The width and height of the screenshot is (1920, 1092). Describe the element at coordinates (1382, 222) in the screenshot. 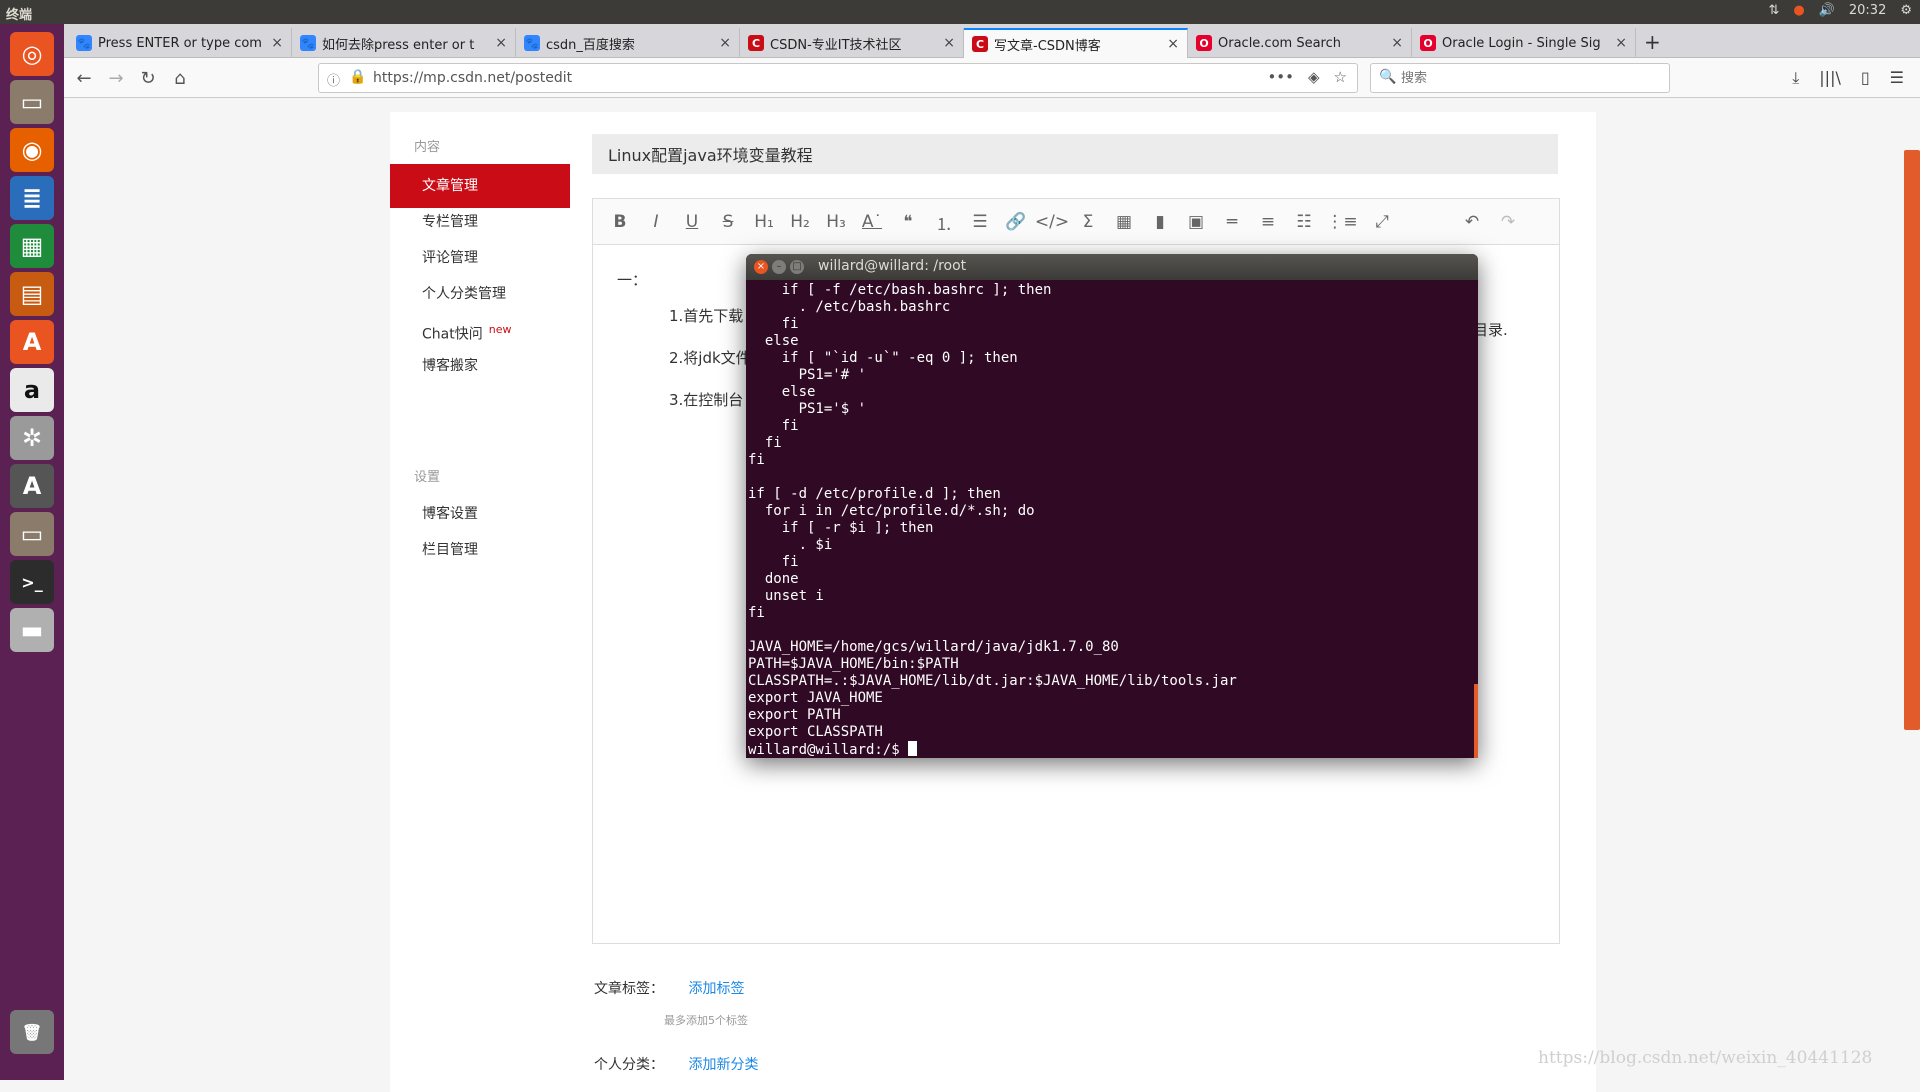

I see `fullscreen-icon: ⤢` at that location.